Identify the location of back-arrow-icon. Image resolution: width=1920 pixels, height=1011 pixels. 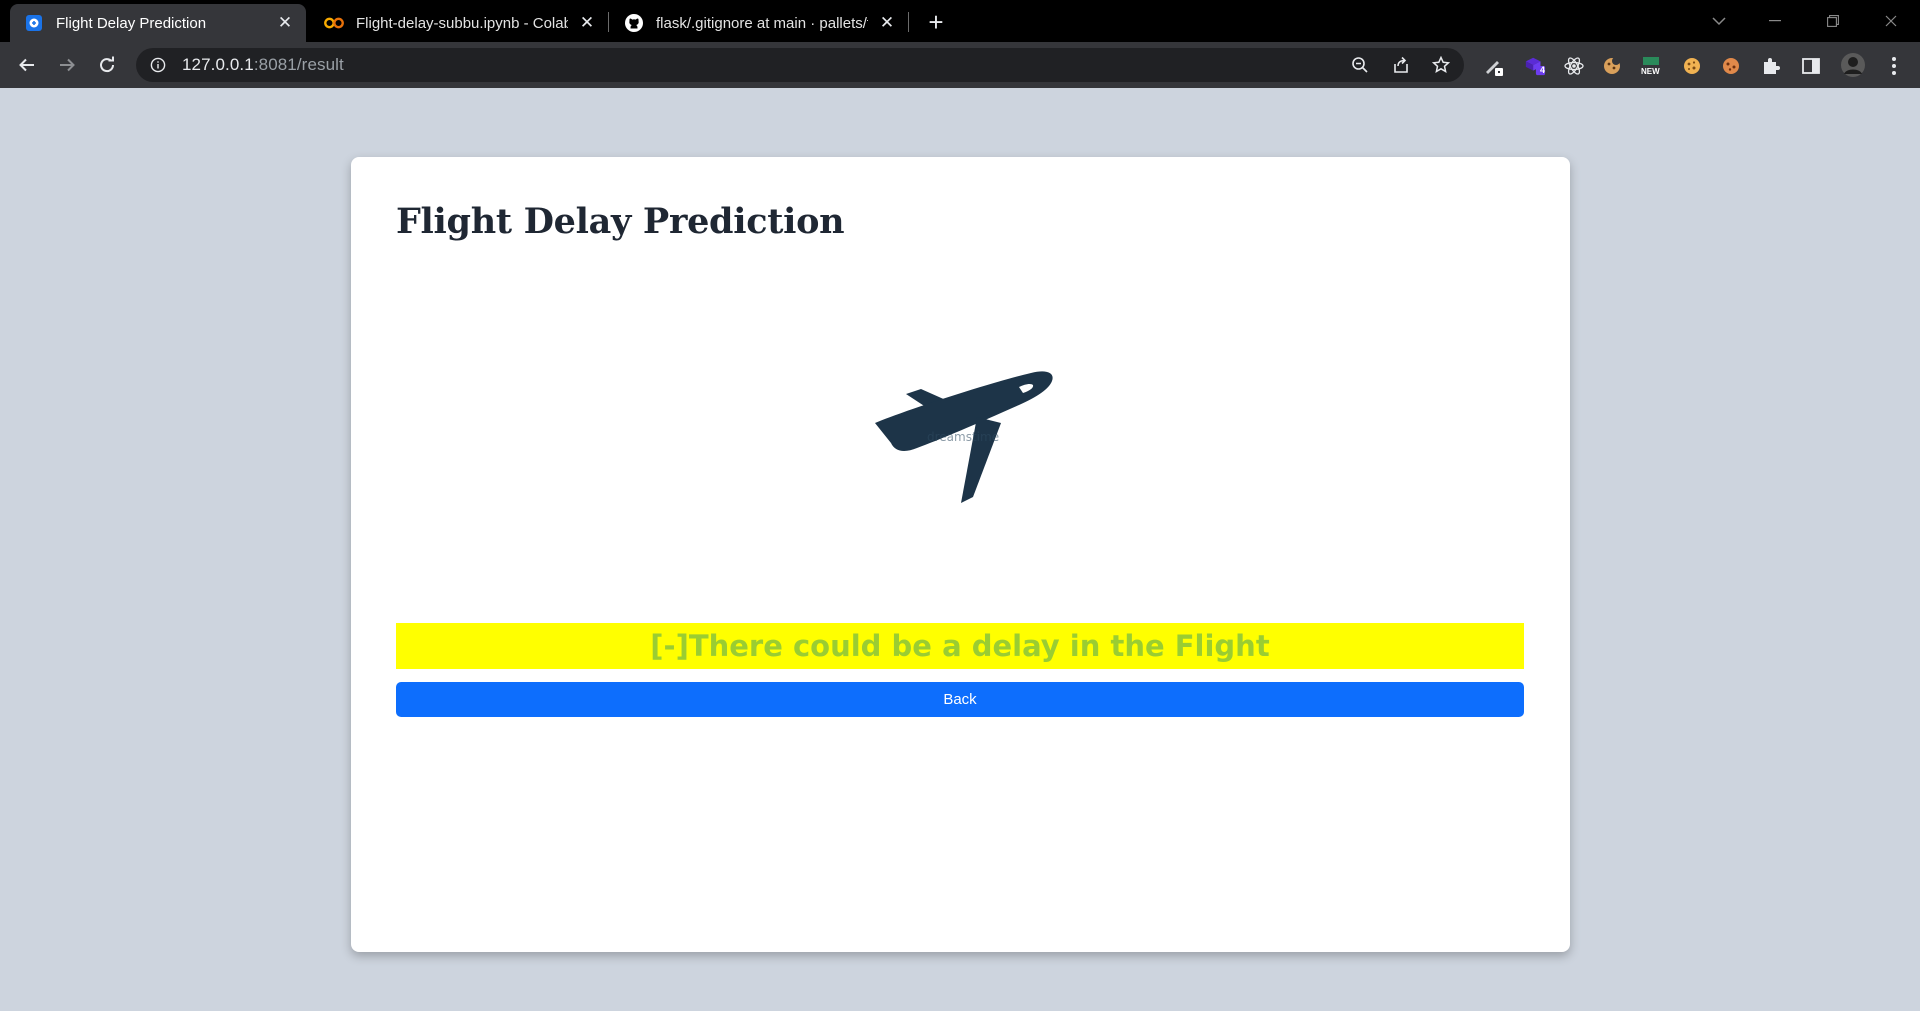
(27, 65).